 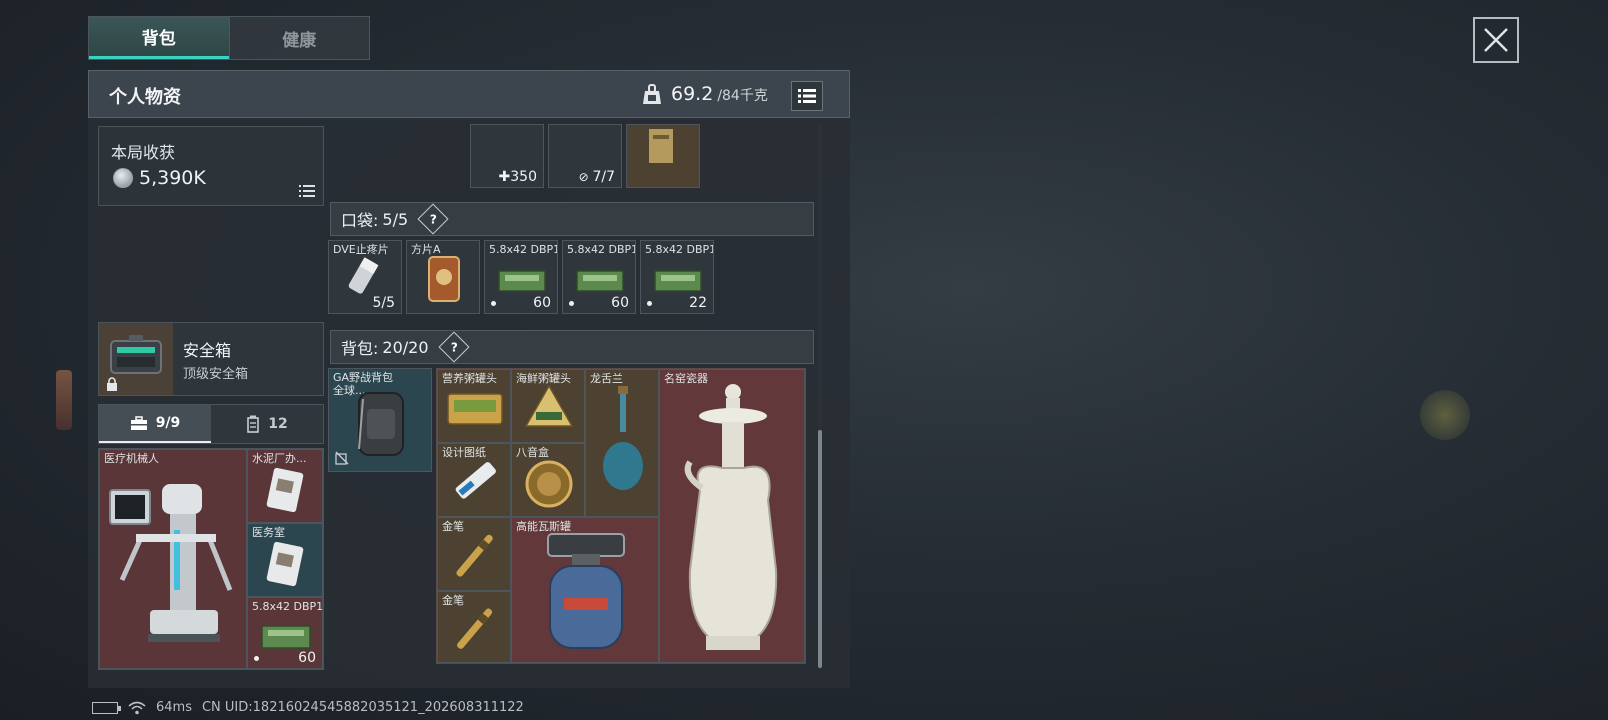 What do you see at coordinates (211, 166) in the screenshot?
I see `round-harvest-card: 本局收获 5,390K` at bounding box center [211, 166].